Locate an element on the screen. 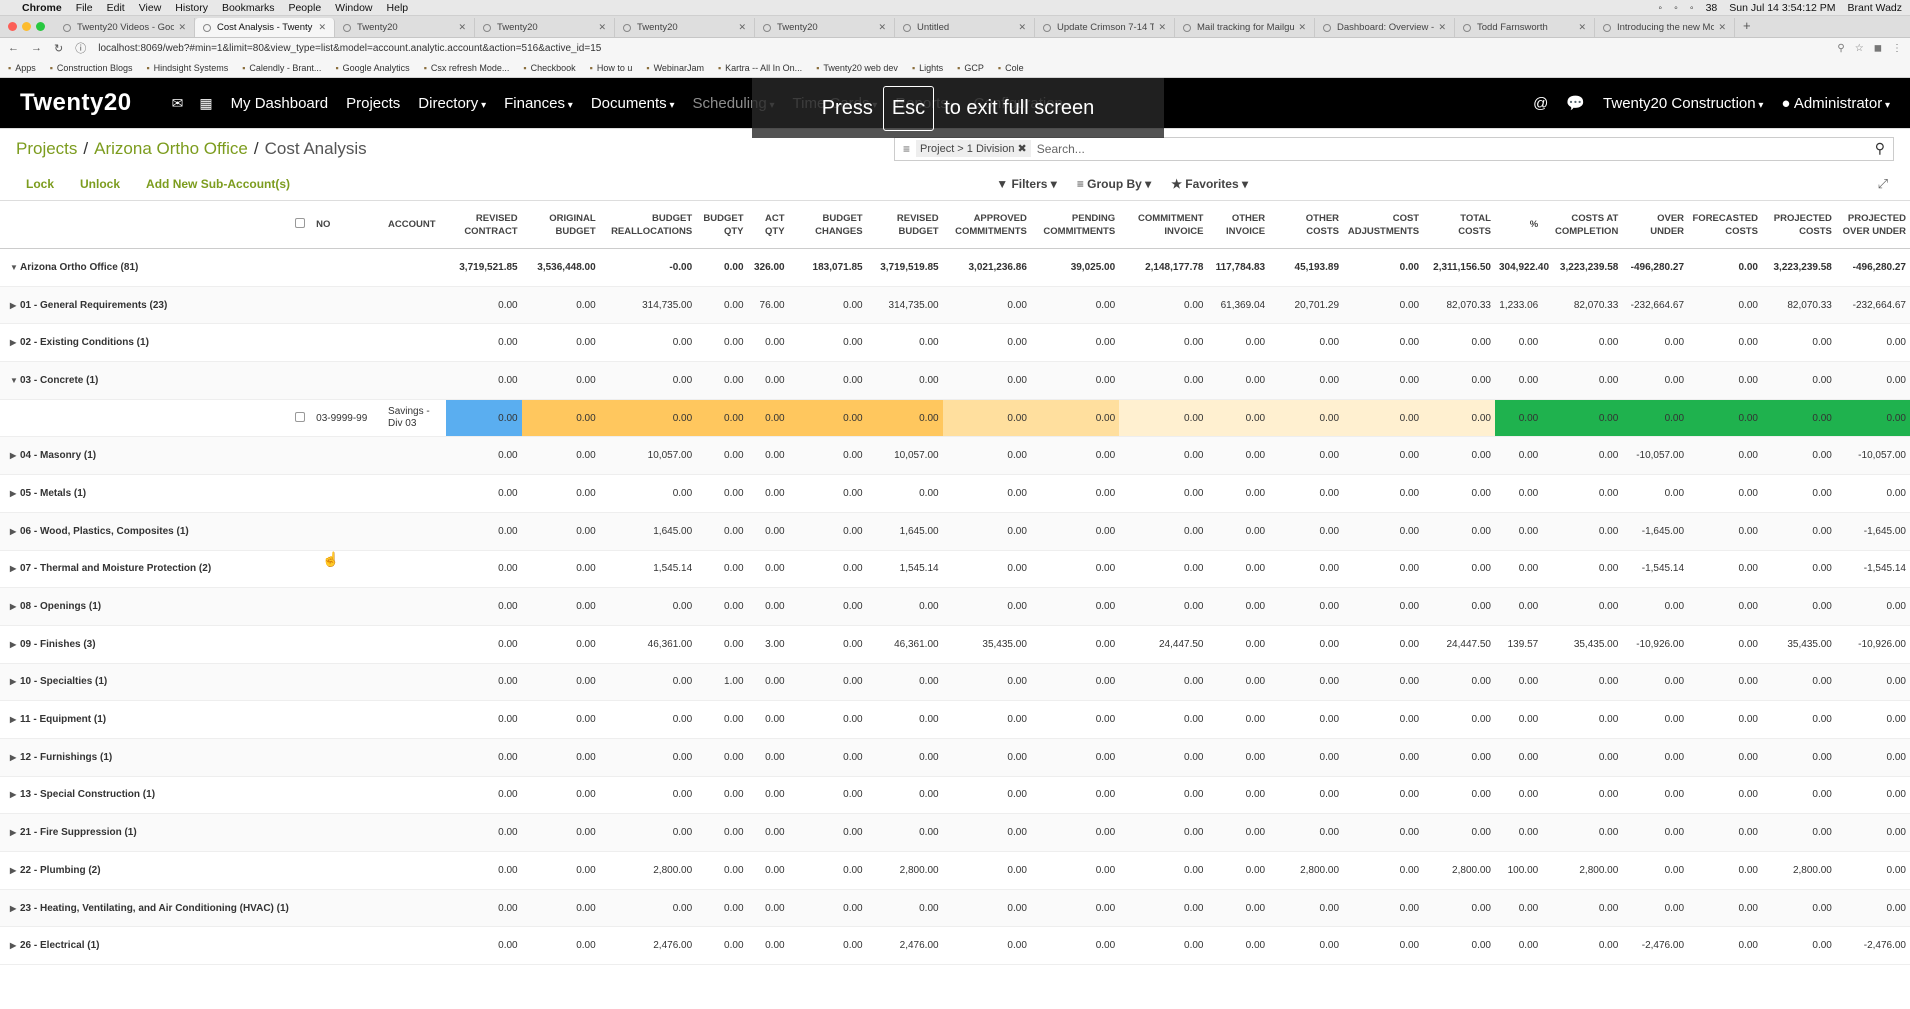 Image resolution: width=1910 pixels, height=1009 pixels. row-name: ▶ 13 - Special Construction (1) is located at coordinates (144, 795).